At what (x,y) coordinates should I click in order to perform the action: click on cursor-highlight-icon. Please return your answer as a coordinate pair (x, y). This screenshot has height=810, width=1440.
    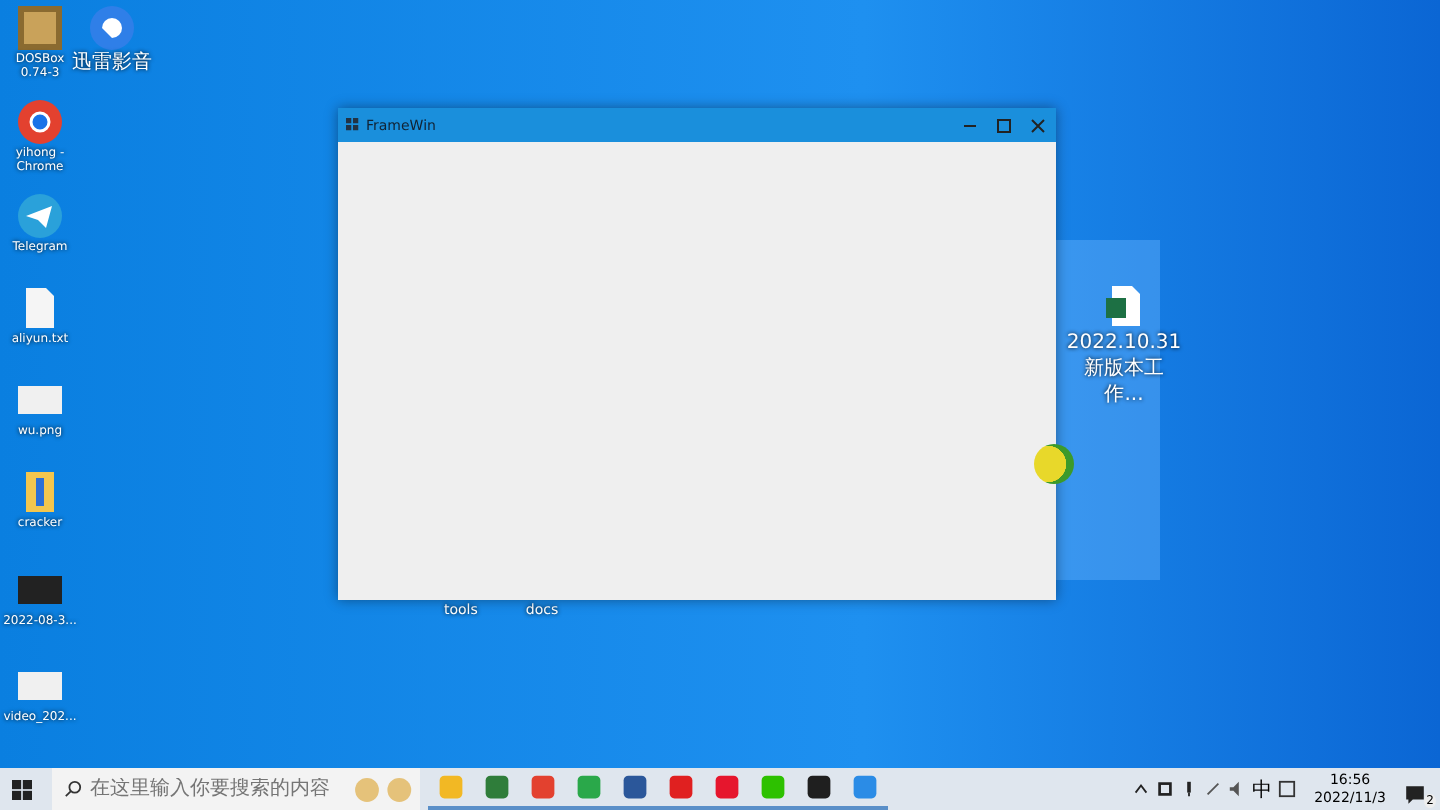
    Looking at the image, I should click on (1054, 464).